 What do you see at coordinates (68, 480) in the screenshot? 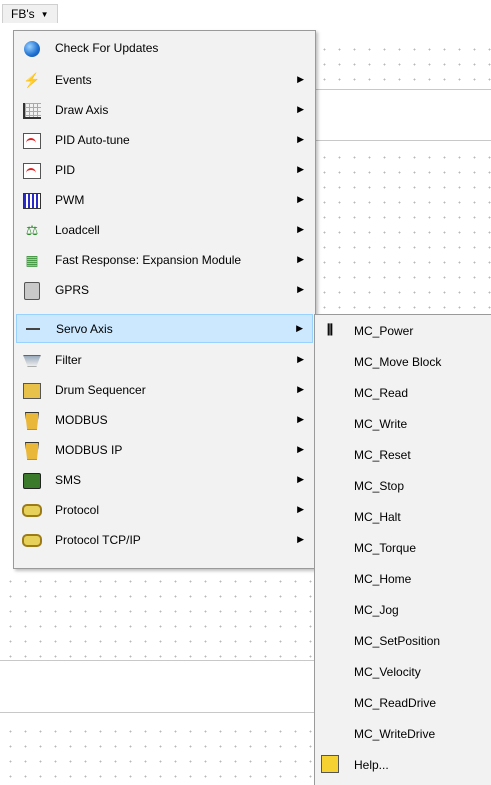
I see `menu-item-label: SMS` at bounding box center [68, 480].